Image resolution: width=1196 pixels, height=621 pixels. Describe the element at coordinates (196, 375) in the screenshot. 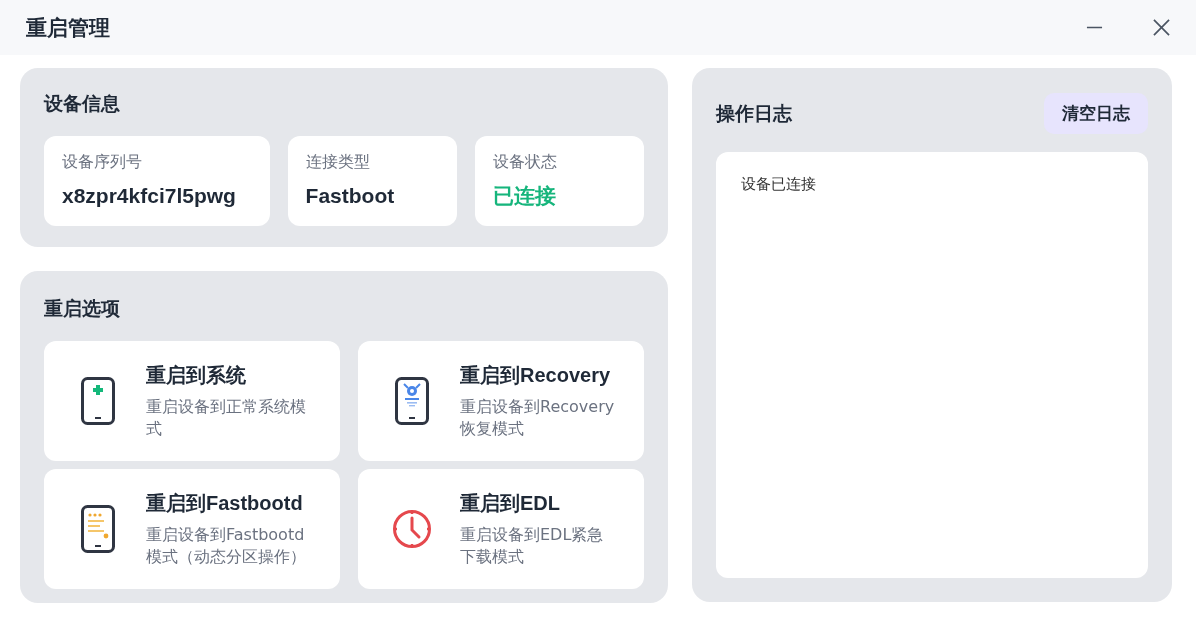

I see `option-title: 重启到系统` at that location.